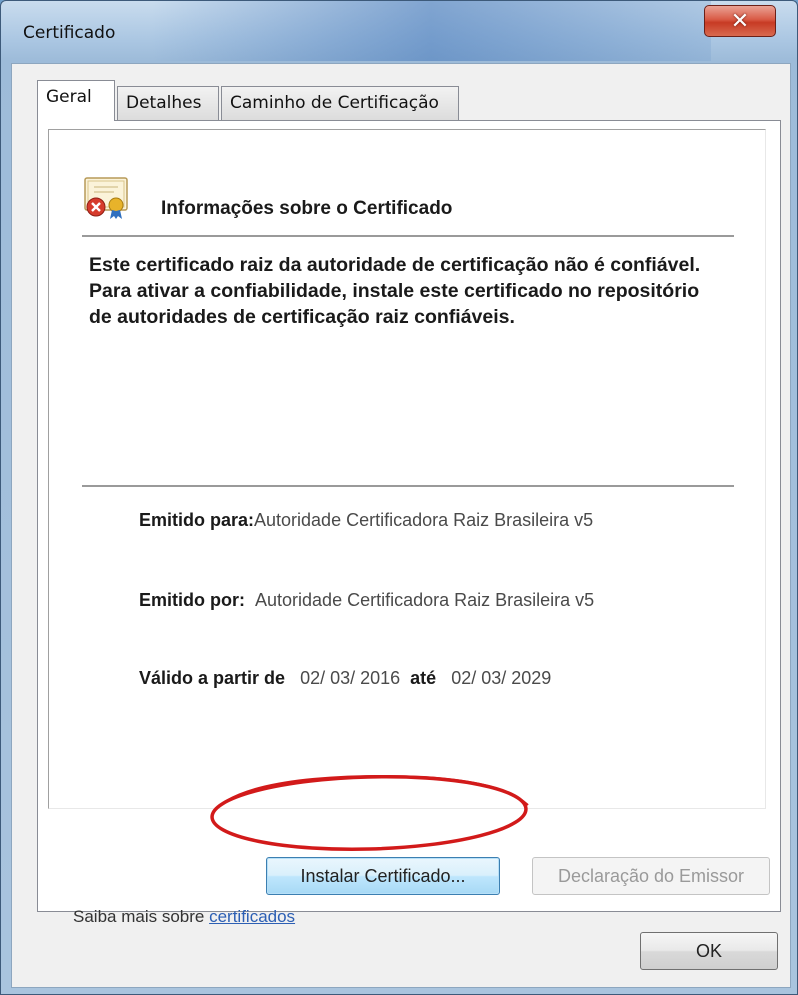 This screenshot has width=798, height=995. I want to click on issuer-statement-button: Declaração do Emissor, so click(651, 876).